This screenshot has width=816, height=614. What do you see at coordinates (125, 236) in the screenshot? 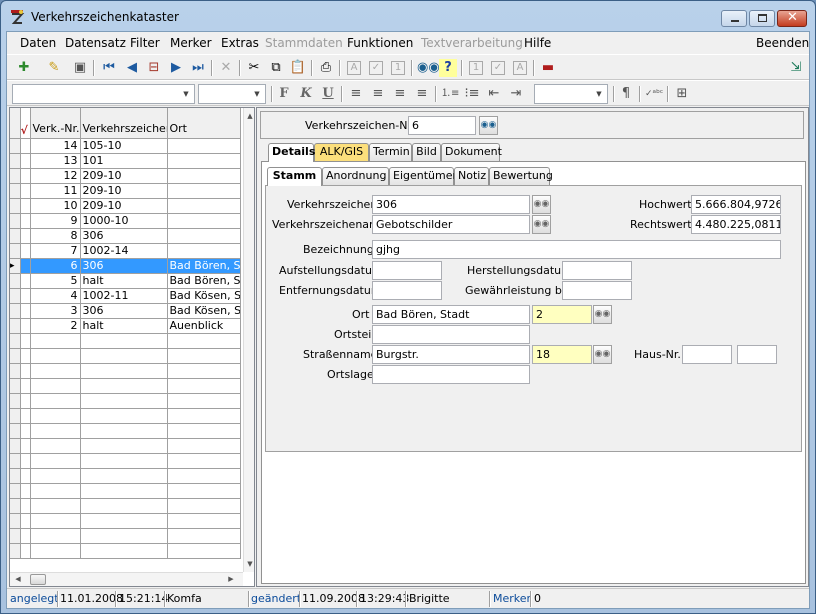
I see `table-row: 8 306` at bounding box center [125, 236].